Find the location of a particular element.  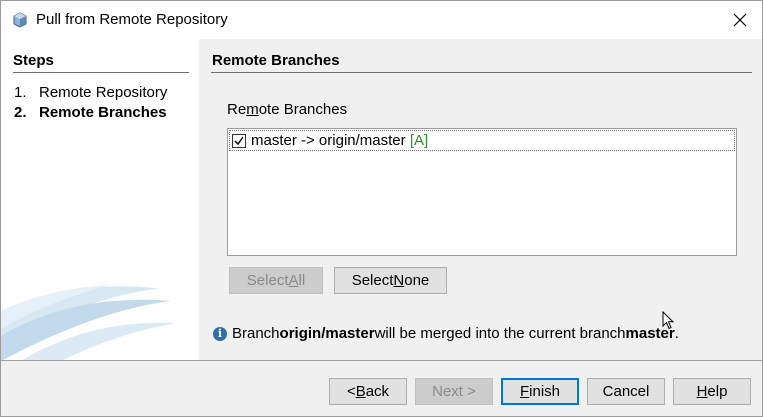

close-button is located at coordinates (740, 20).